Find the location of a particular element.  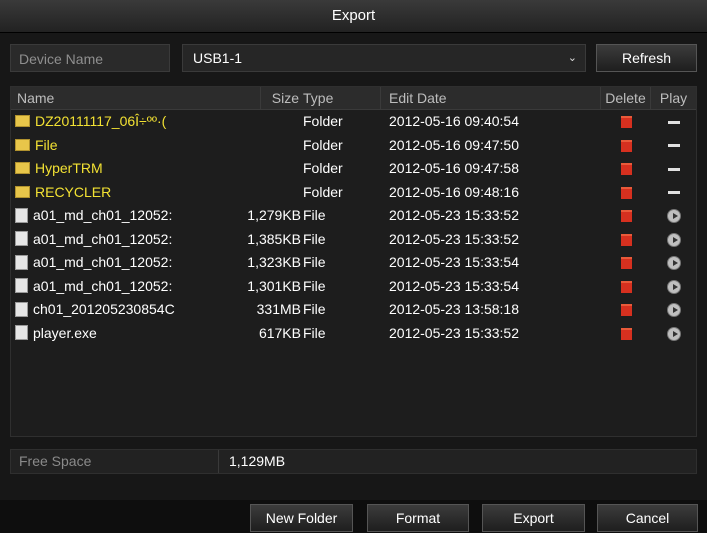

col-size: Size is located at coordinates (281, 98).